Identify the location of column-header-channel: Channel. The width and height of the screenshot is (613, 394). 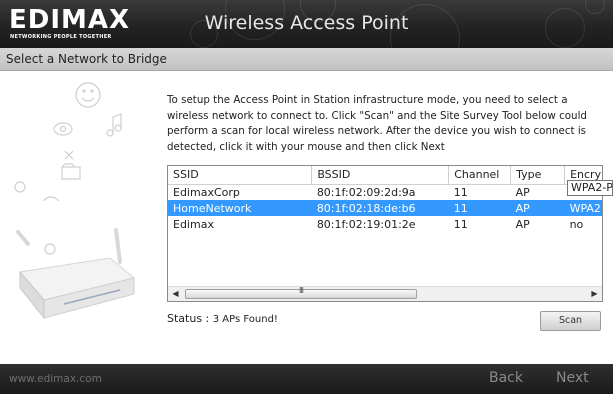
(480, 175).